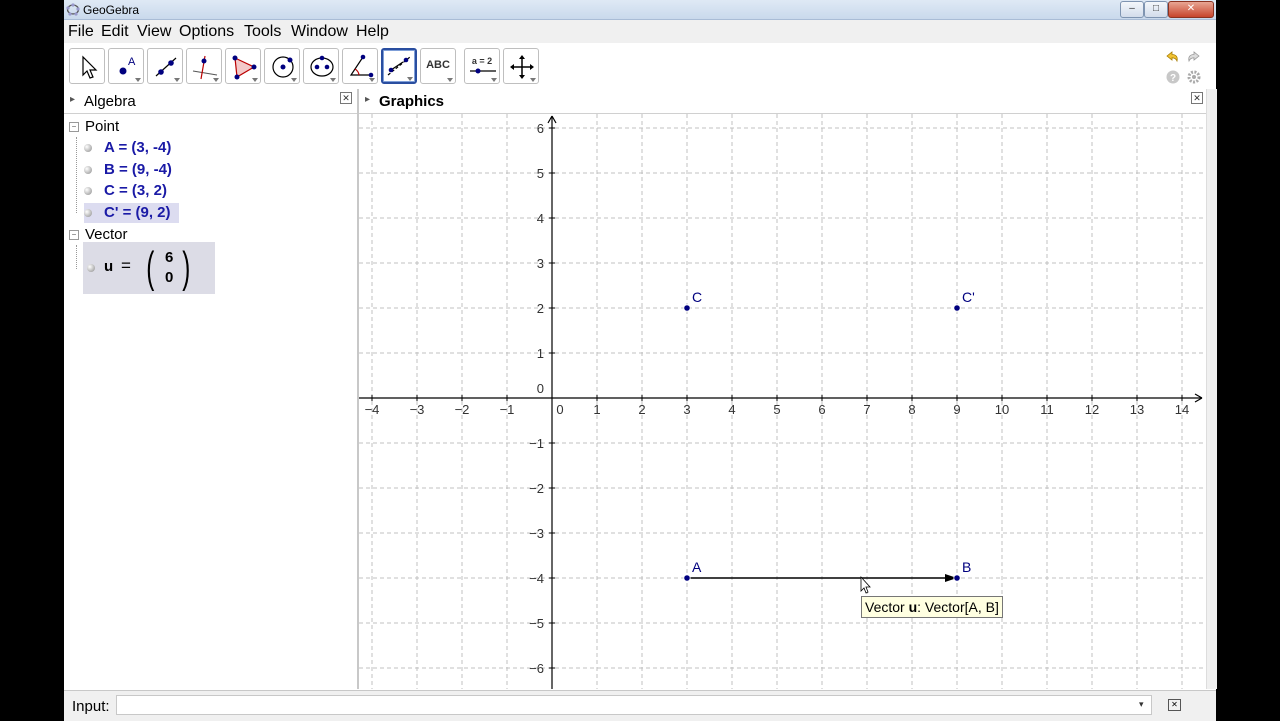 The image size is (1280, 721). What do you see at coordinates (958, 607) in the screenshot?
I see `tooltip-suffix: : Vector[A, B]` at bounding box center [958, 607].